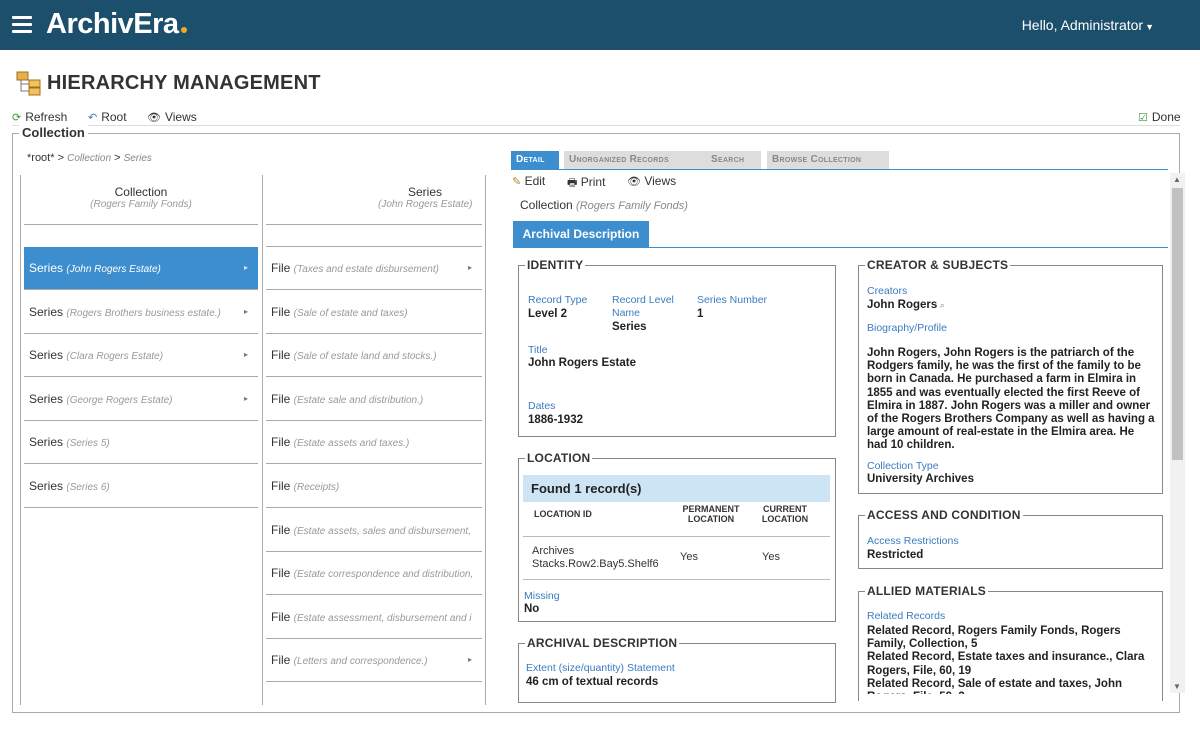 The image size is (1200, 750). I want to click on access-restrictions-value: Restricted, so click(895, 555).